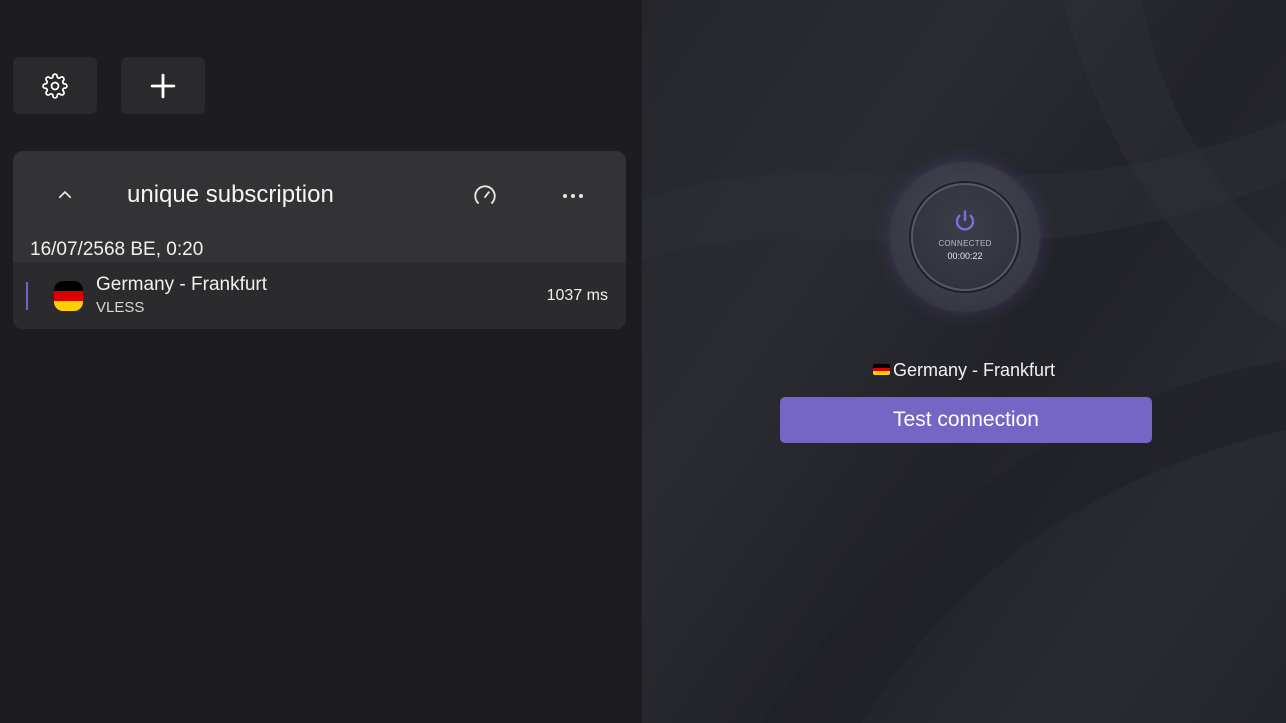 This screenshot has height=723, width=1286. I want to click on server-list-item: Germany - Frankfurt VLESS 1037 ms, so click(319, 295).